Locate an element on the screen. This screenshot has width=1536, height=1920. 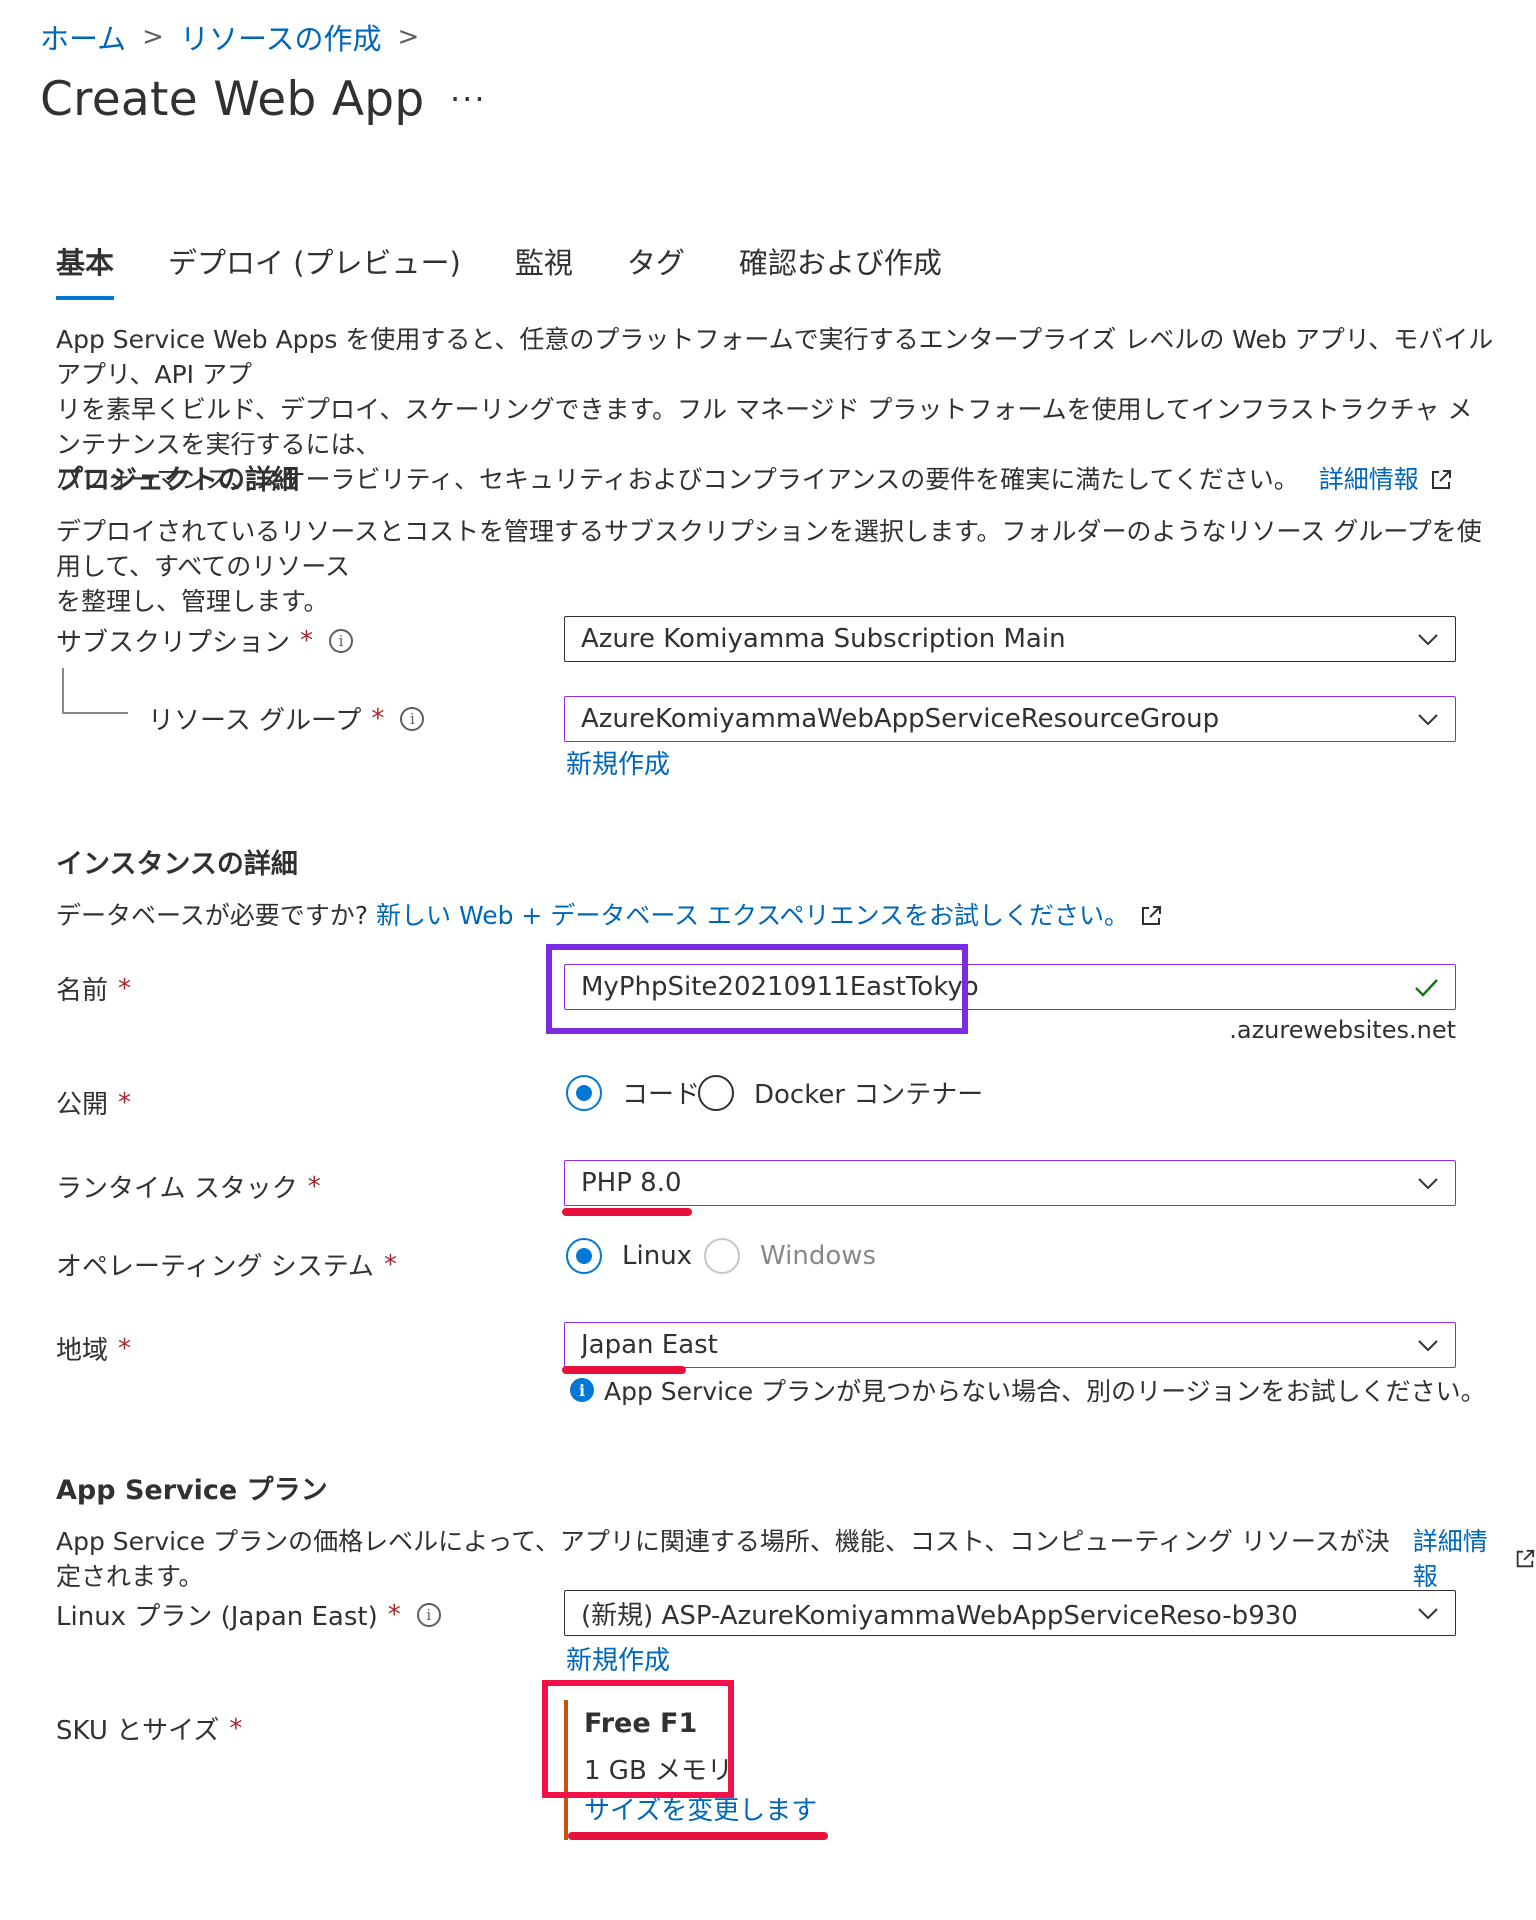
plan-learn-more-link: 詳細情報 is located at coordinates (1458, 1559).